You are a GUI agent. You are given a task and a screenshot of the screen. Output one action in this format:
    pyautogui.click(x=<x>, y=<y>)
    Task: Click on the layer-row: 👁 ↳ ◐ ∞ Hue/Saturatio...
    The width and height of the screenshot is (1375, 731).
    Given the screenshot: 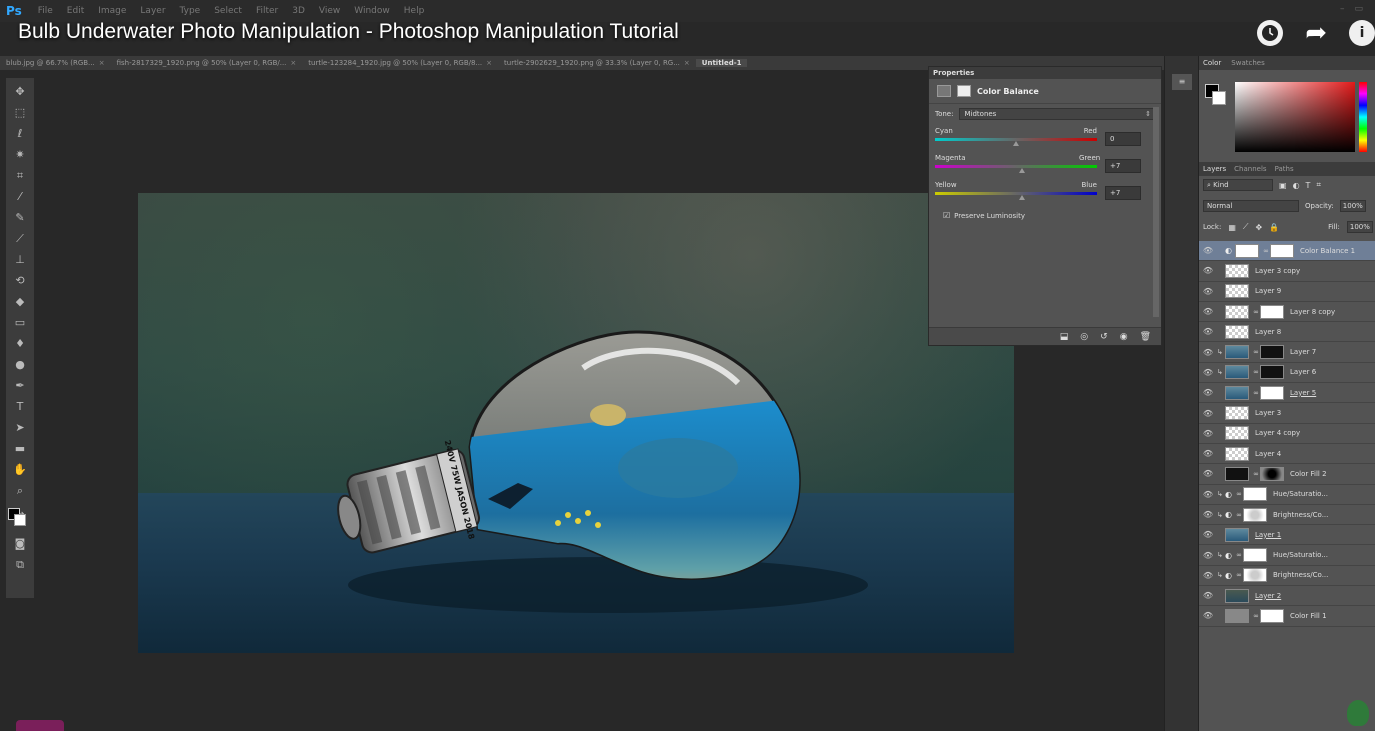 What is the action you would take?
    pyautogui.click(x=1287, y=555)
    